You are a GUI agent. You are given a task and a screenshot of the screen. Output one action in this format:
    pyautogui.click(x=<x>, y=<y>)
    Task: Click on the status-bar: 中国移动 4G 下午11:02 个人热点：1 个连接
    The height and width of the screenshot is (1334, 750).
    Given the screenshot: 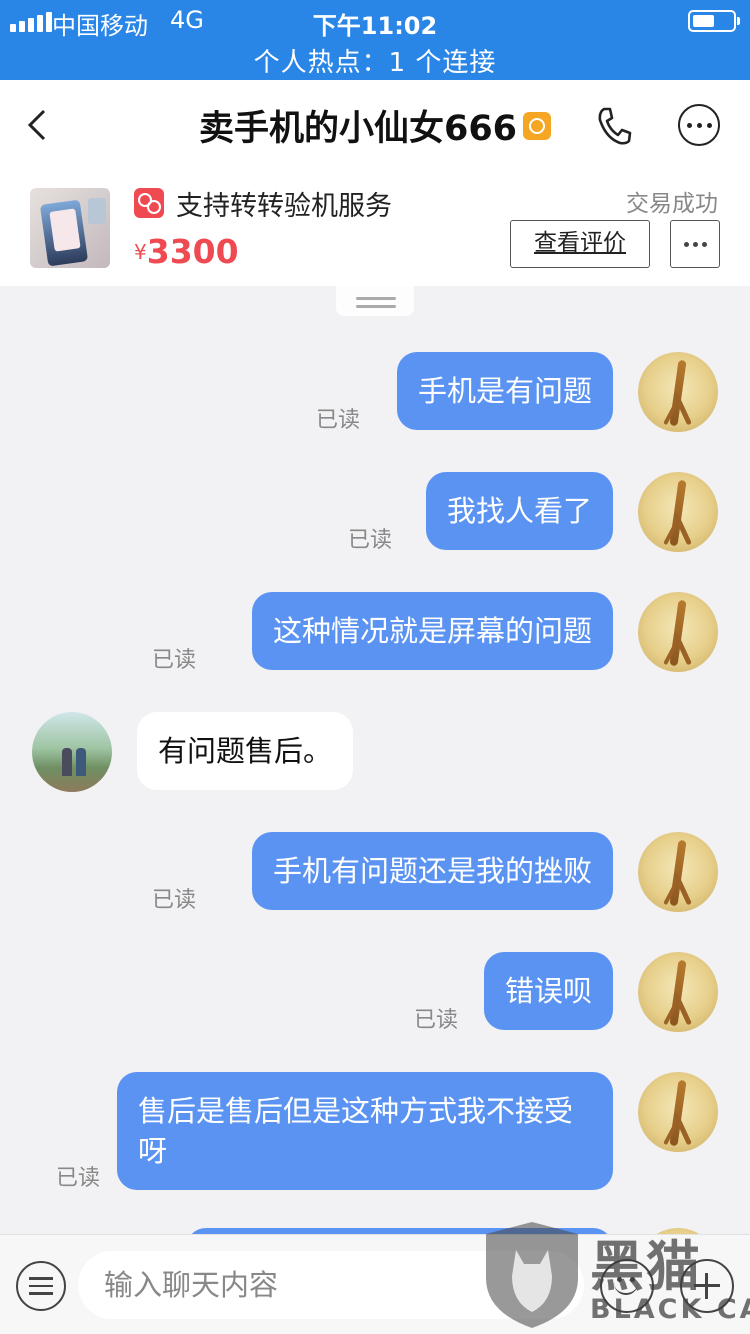 What is the action you would take?
    pyautogui.click(x=375, y=40)
    